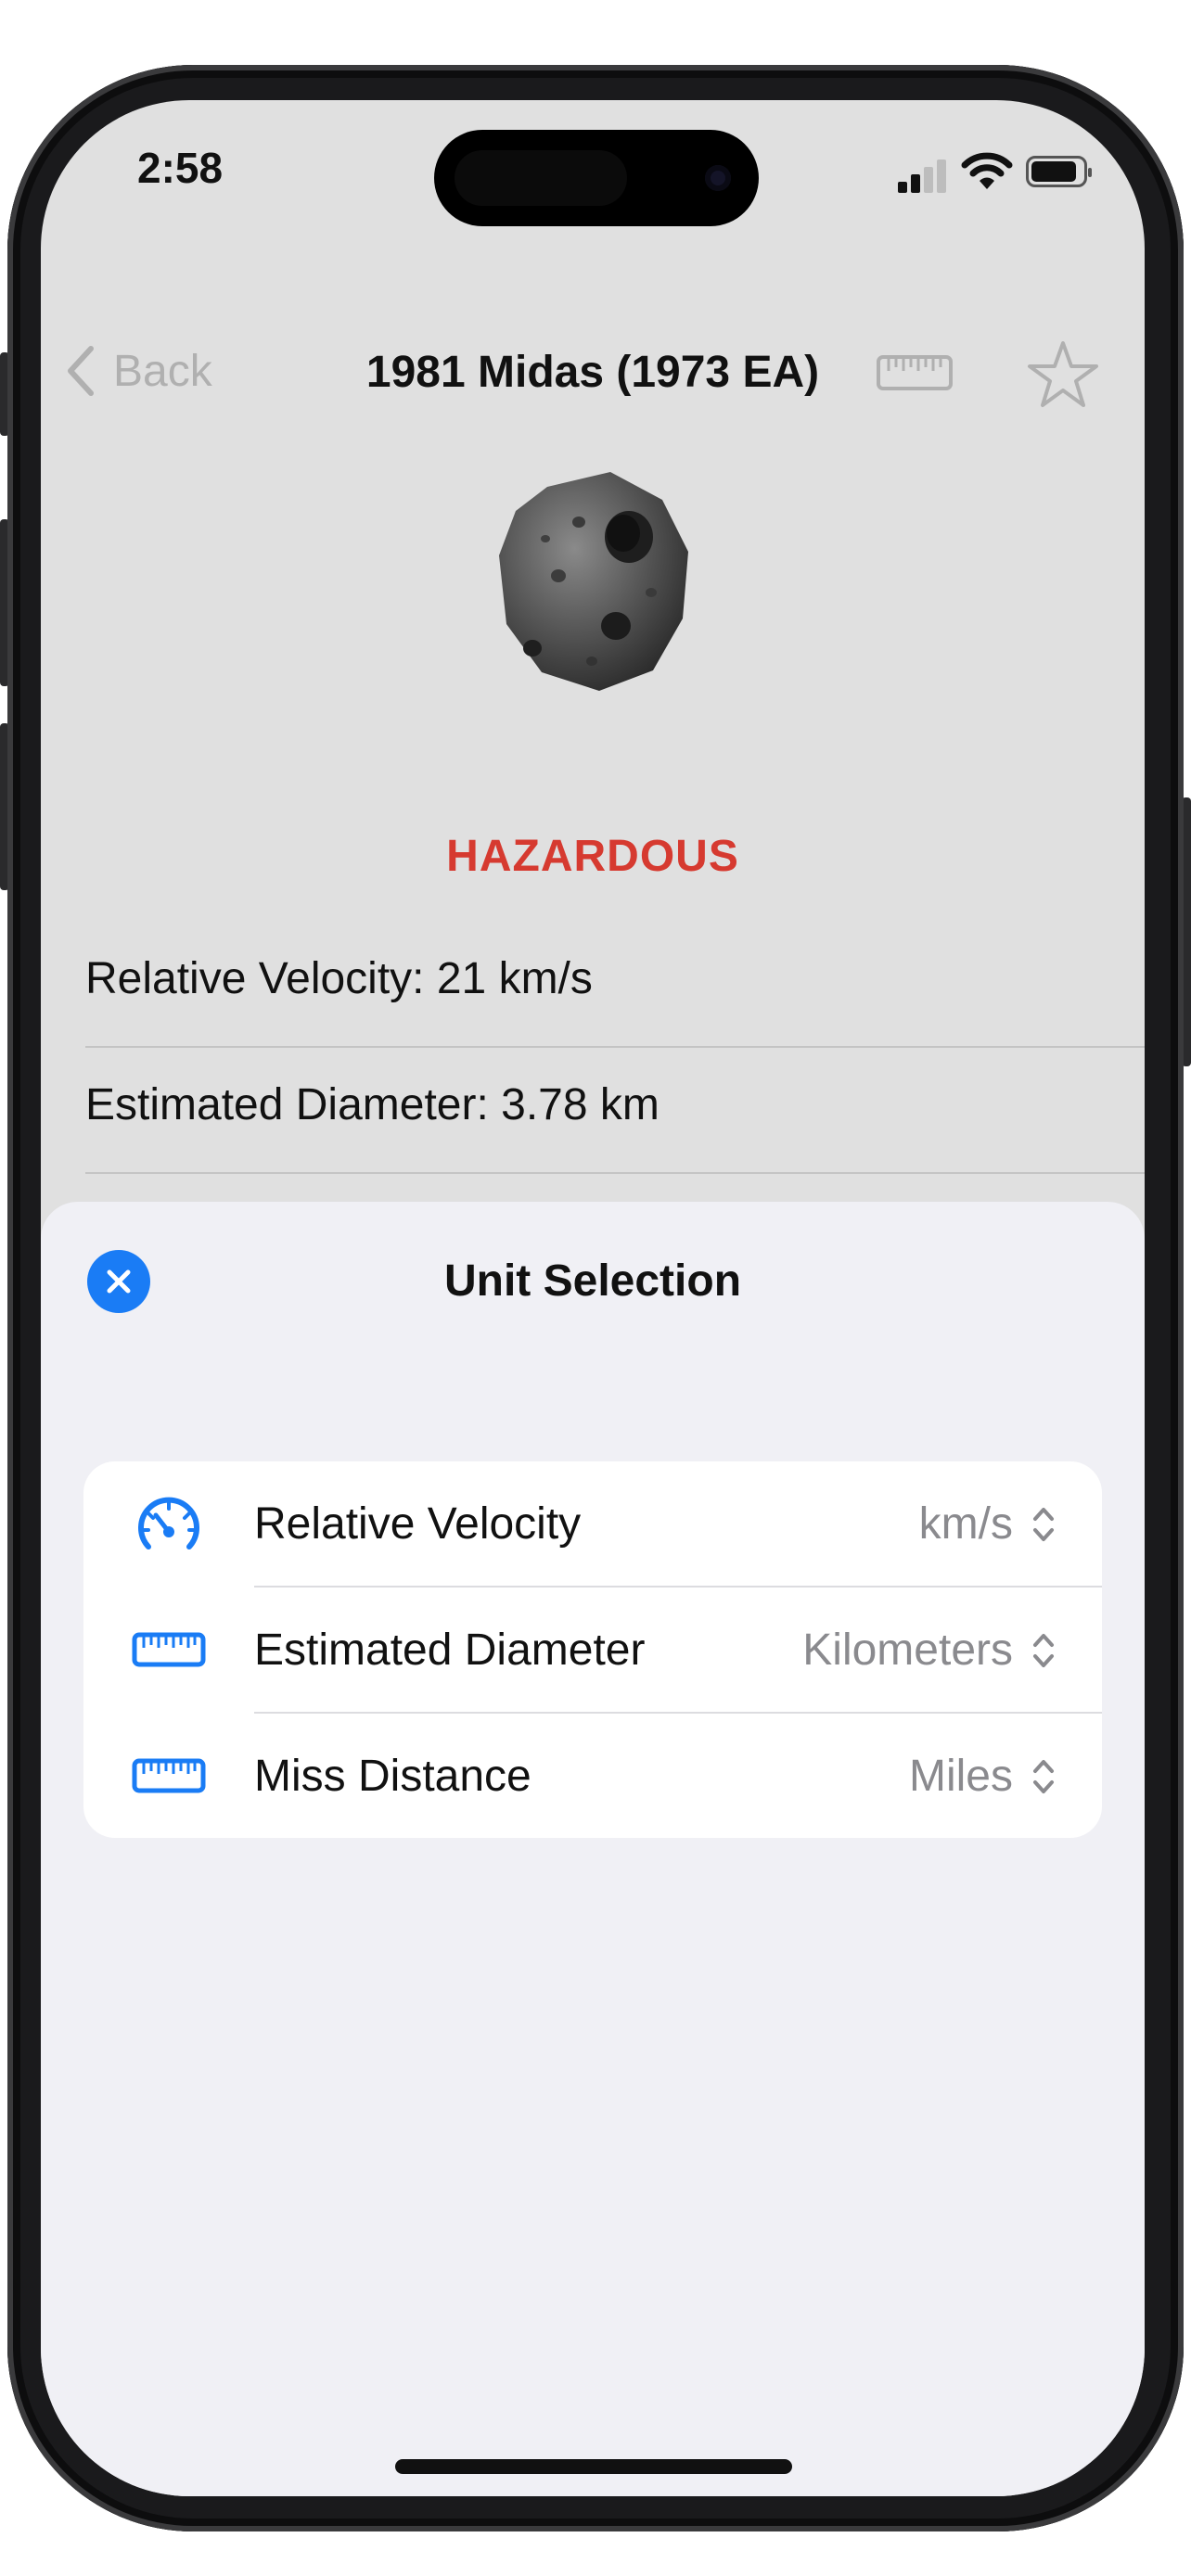  I want to click on unit-row-label: Relative Velocity, so click(418, 1524).